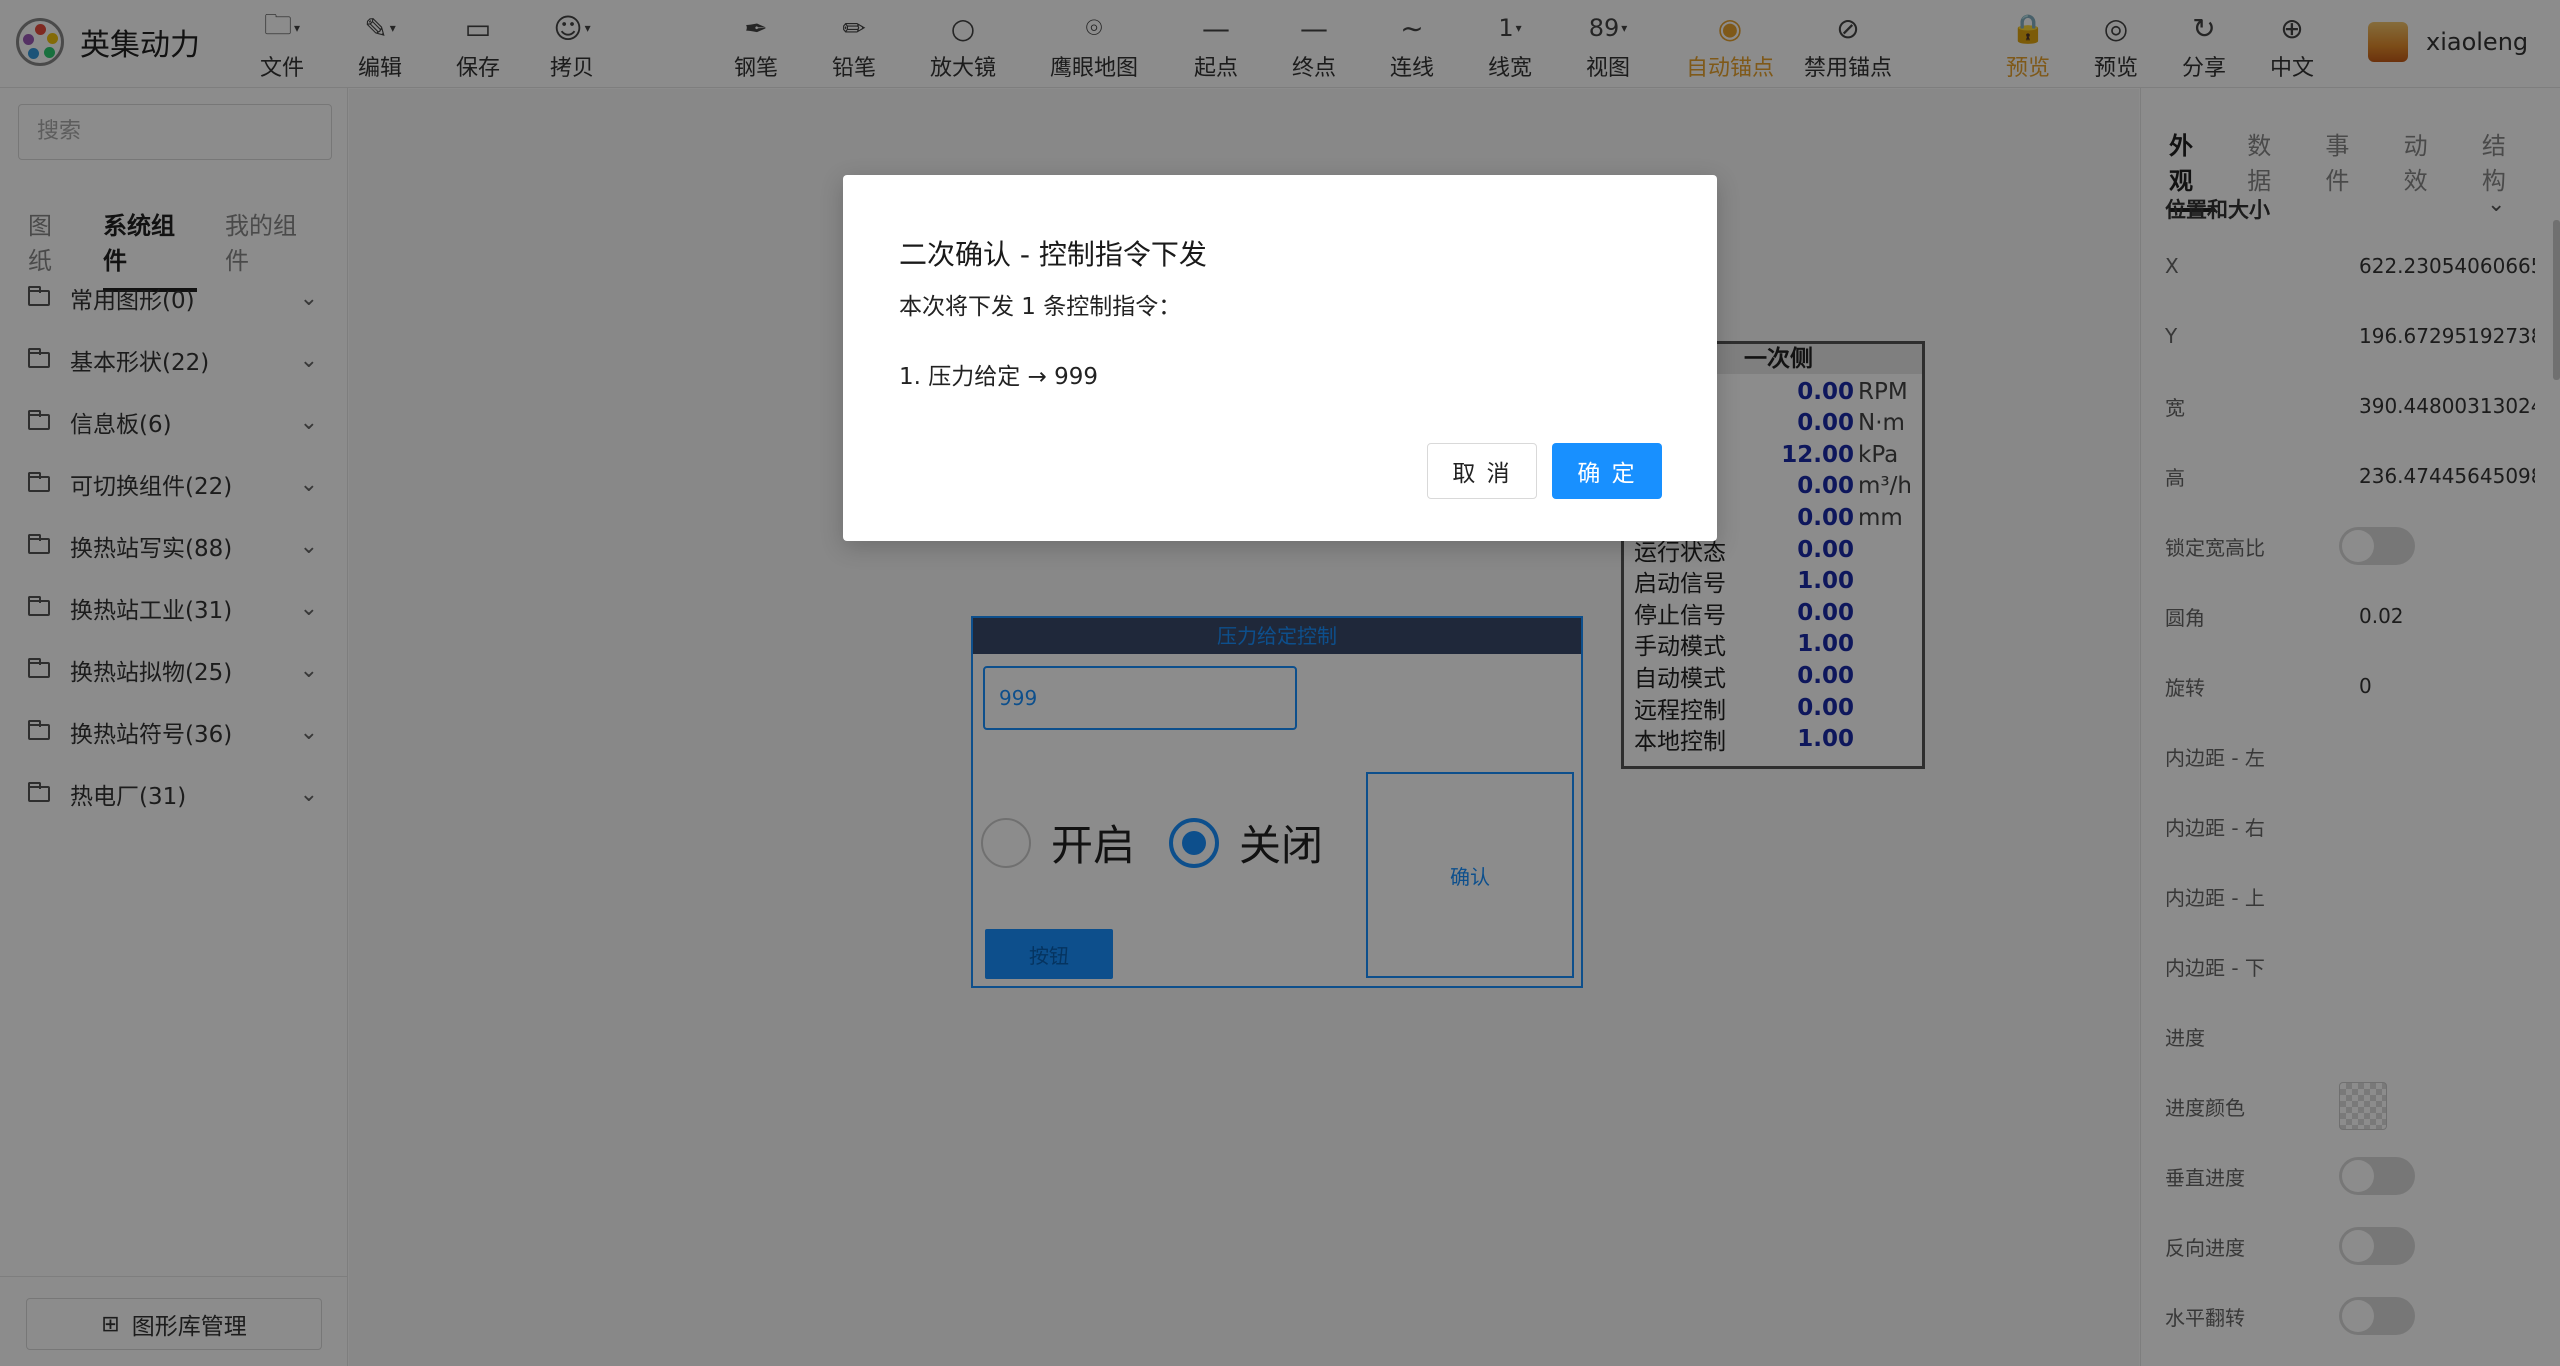 This screenshot has width=2560, height=1366. What do you see at coordinates (1040, 307) in the screenshot?
I see `dialog-description: 本次将下发 1 条控制指令：` at bounding box center [1040, 307].